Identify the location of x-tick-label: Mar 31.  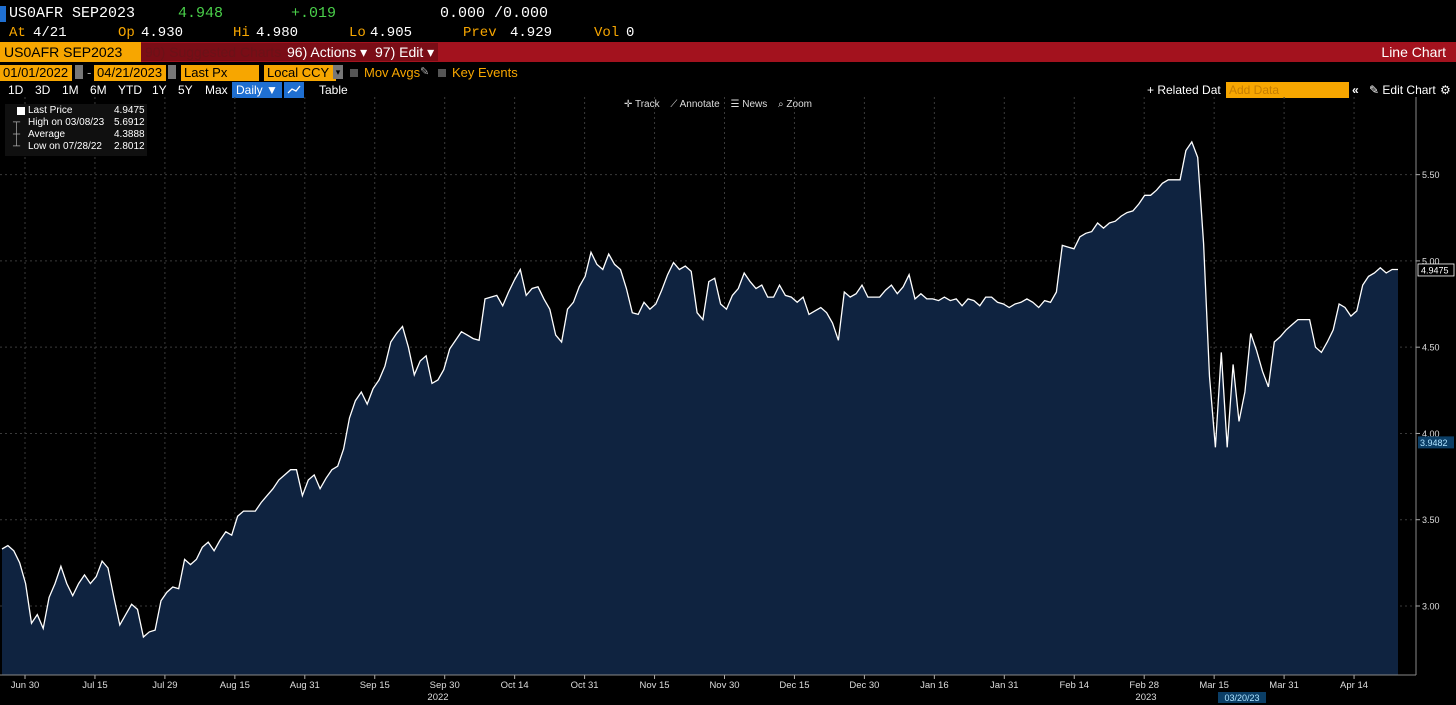
(1284, 685).